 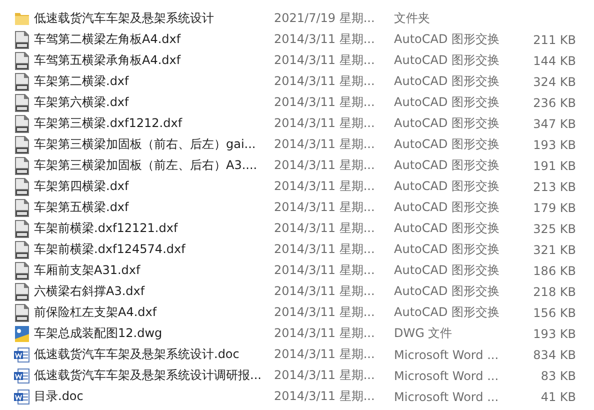 What do you see at coordinates (554, 123) in the screenshot?
I see `file-size: 347 KB` at bounding box center [554, 123].